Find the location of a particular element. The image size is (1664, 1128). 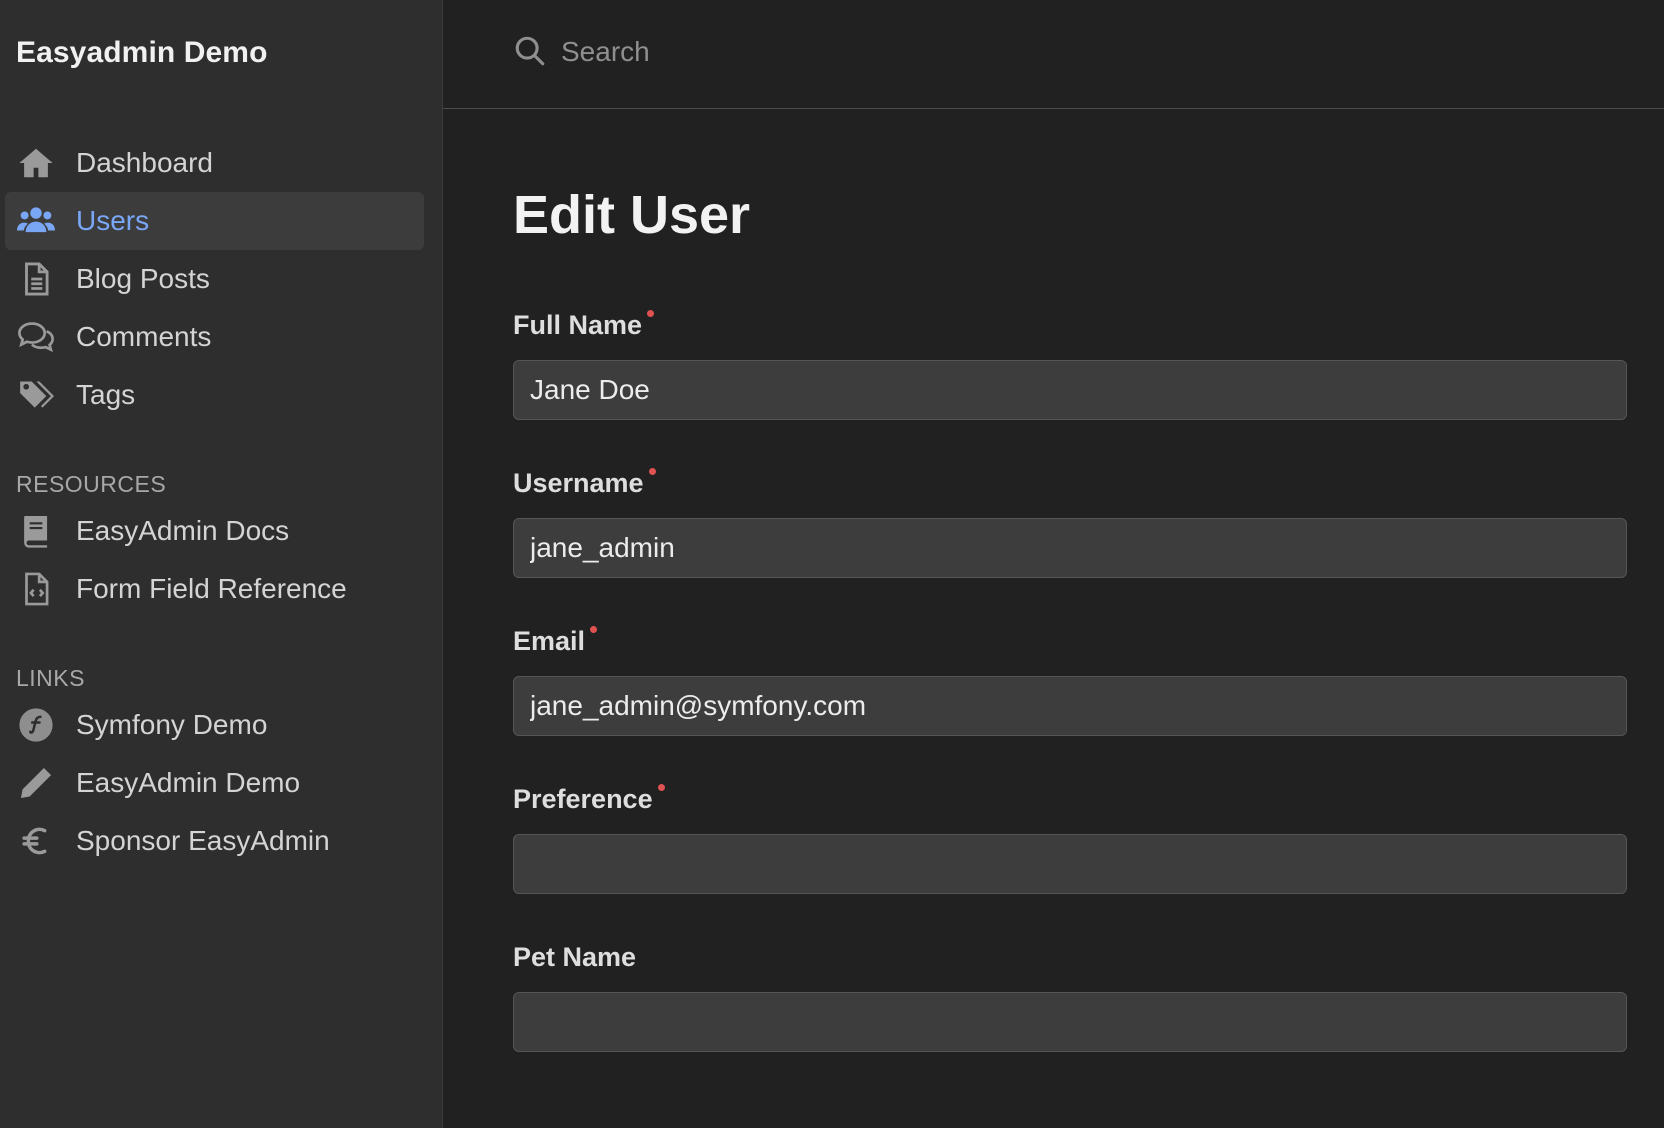

sidebar-item-dashboard: Dashboard is located at coordinates (214, 163).